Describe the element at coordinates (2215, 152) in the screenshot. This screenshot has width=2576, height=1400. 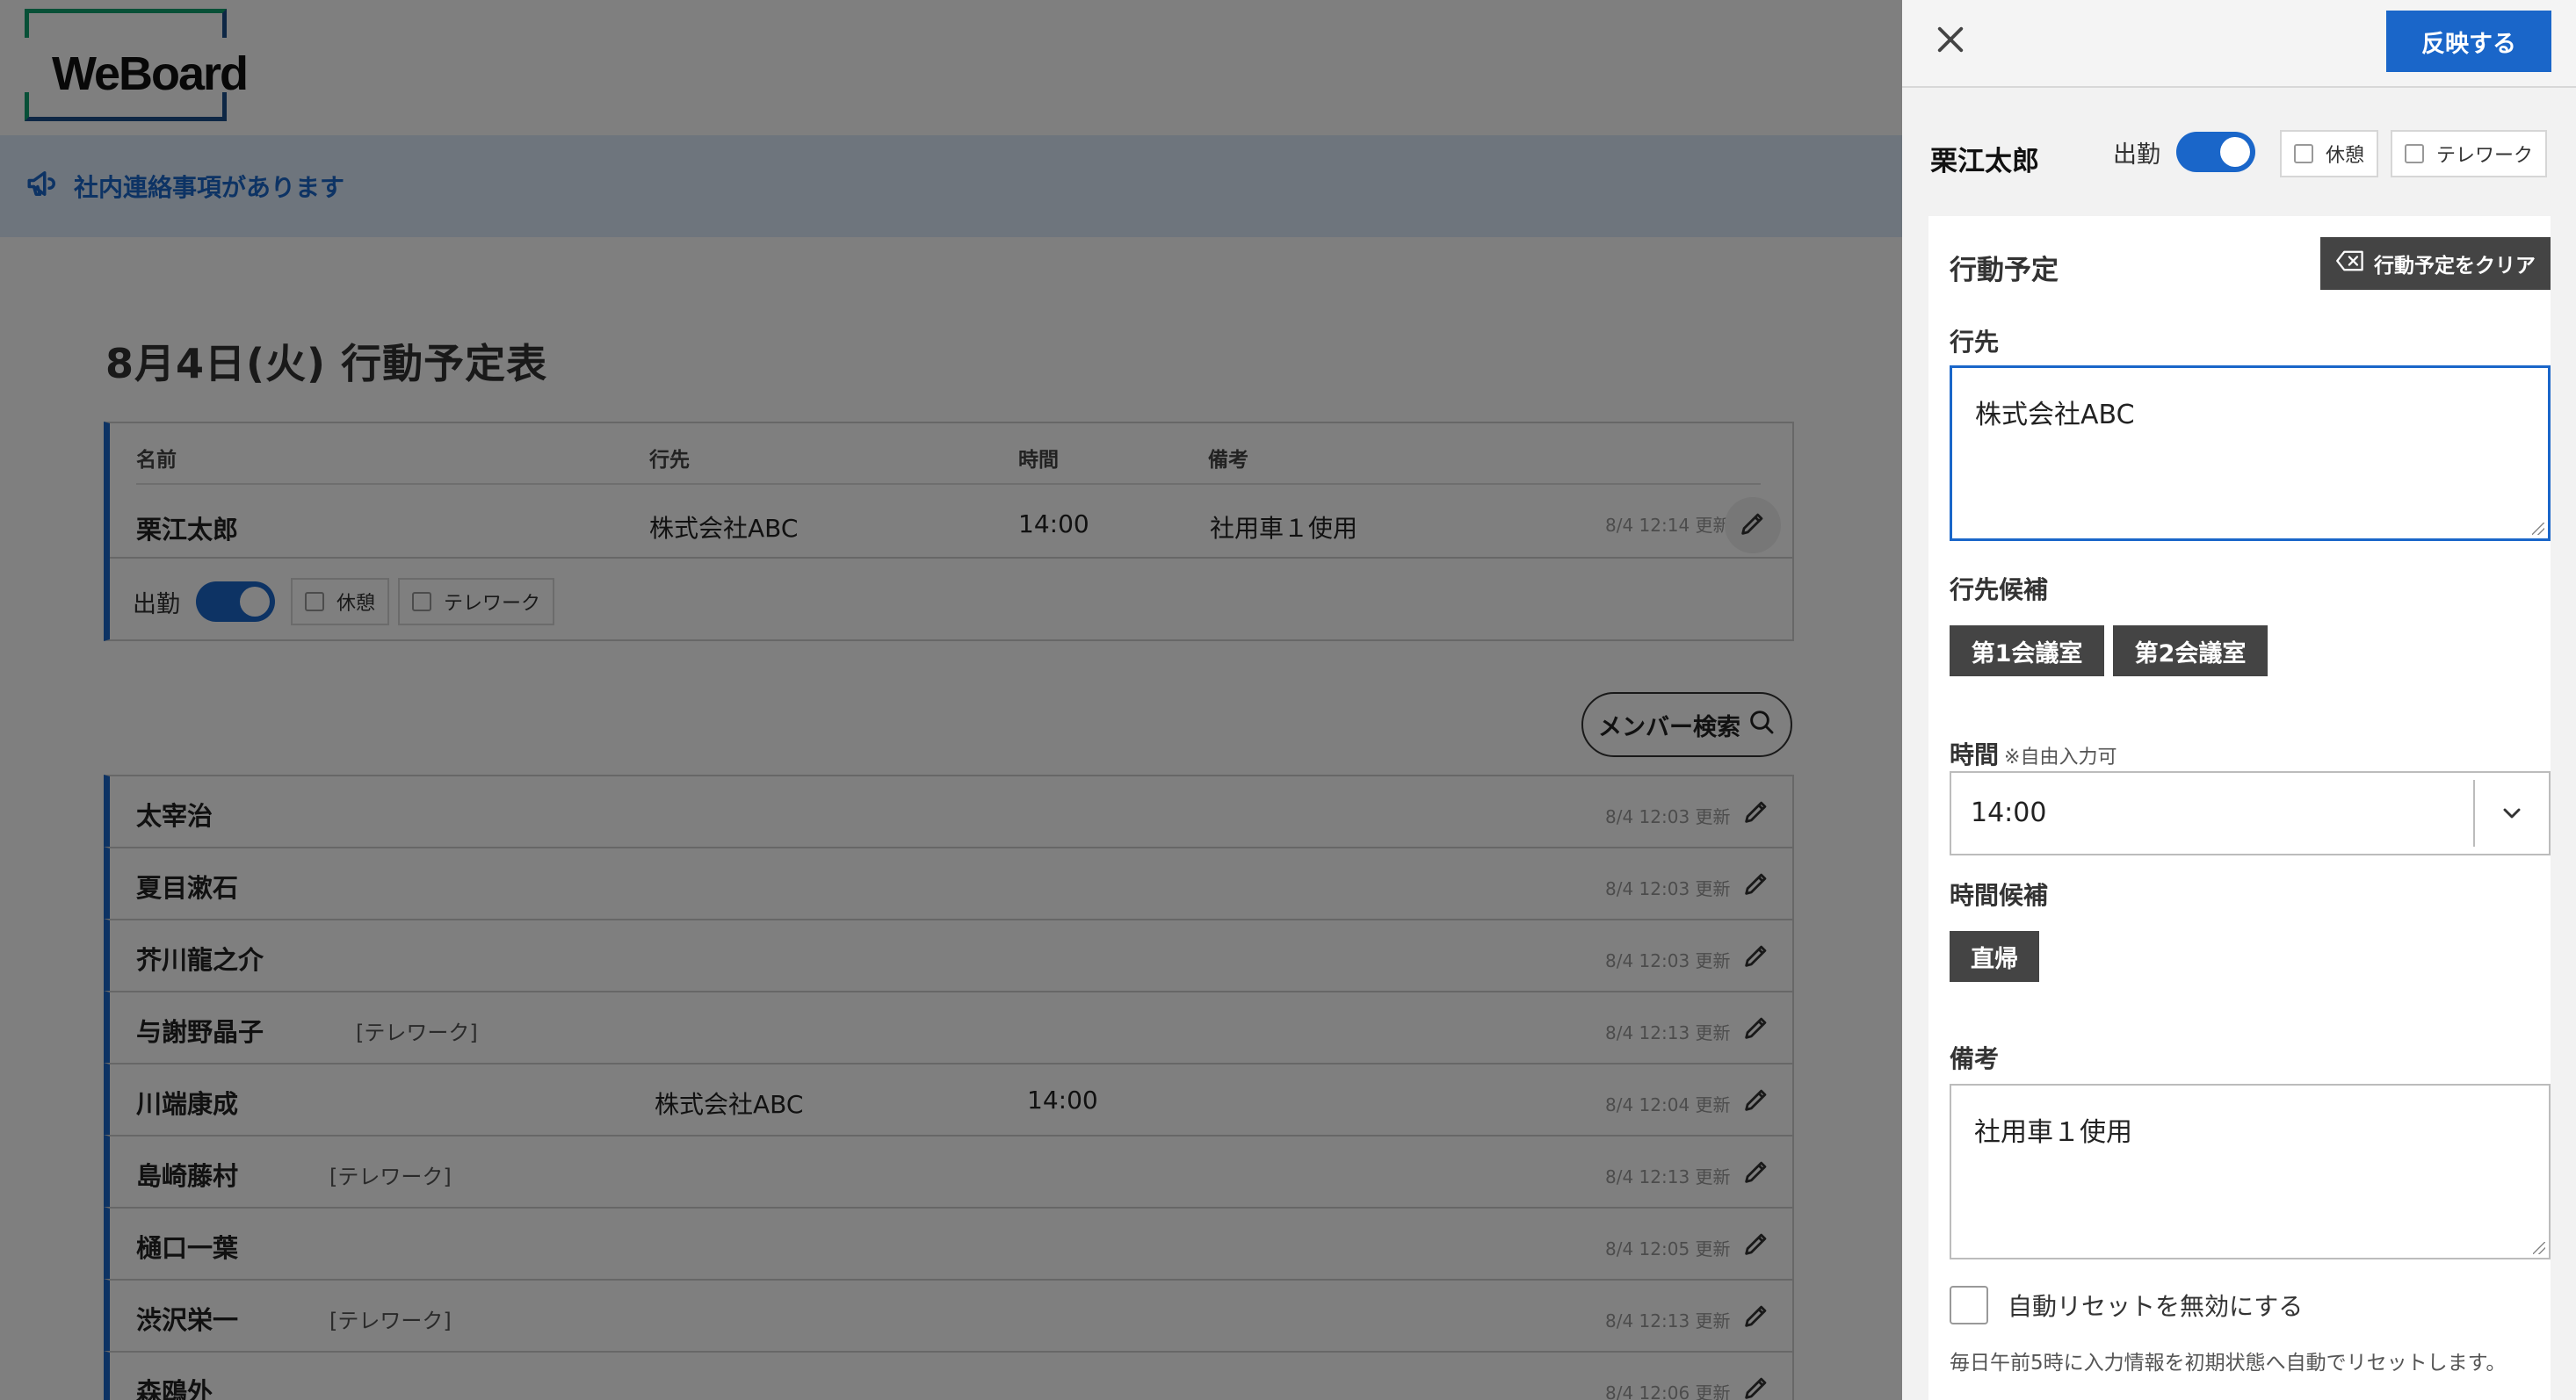
I see `panel-attendance-toggle` at that location.